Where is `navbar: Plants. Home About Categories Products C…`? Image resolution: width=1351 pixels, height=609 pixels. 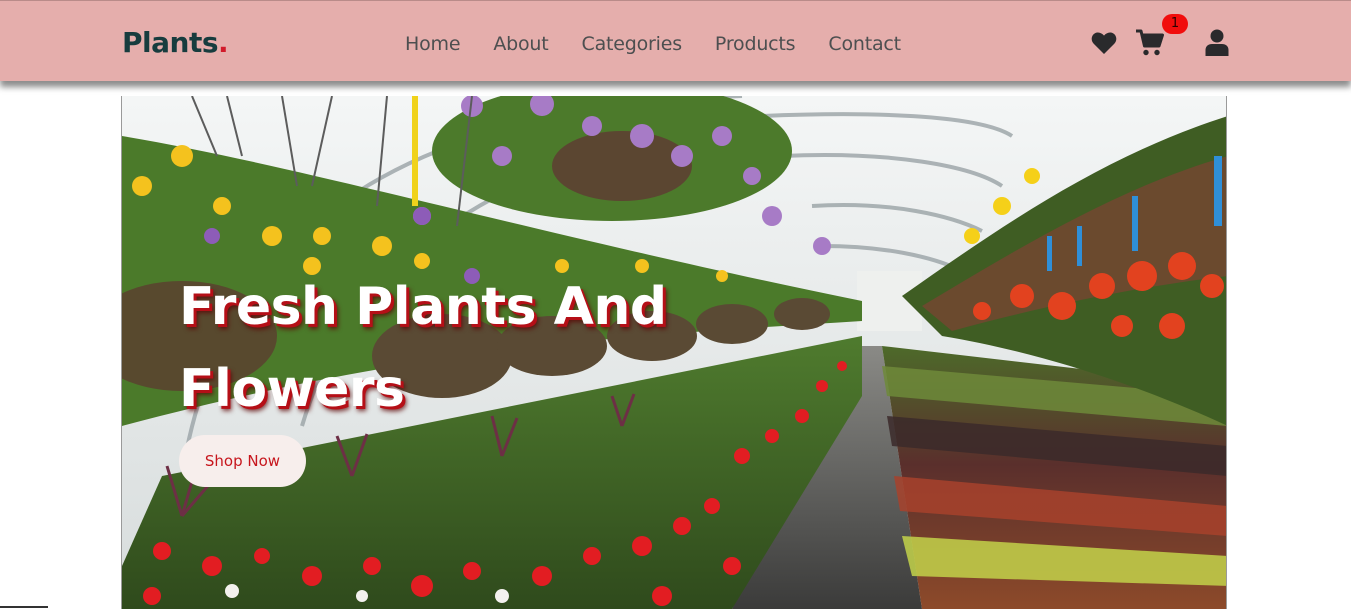 navbar: Plants. Home About Categories Products C… is located at coordinates (675, 40).